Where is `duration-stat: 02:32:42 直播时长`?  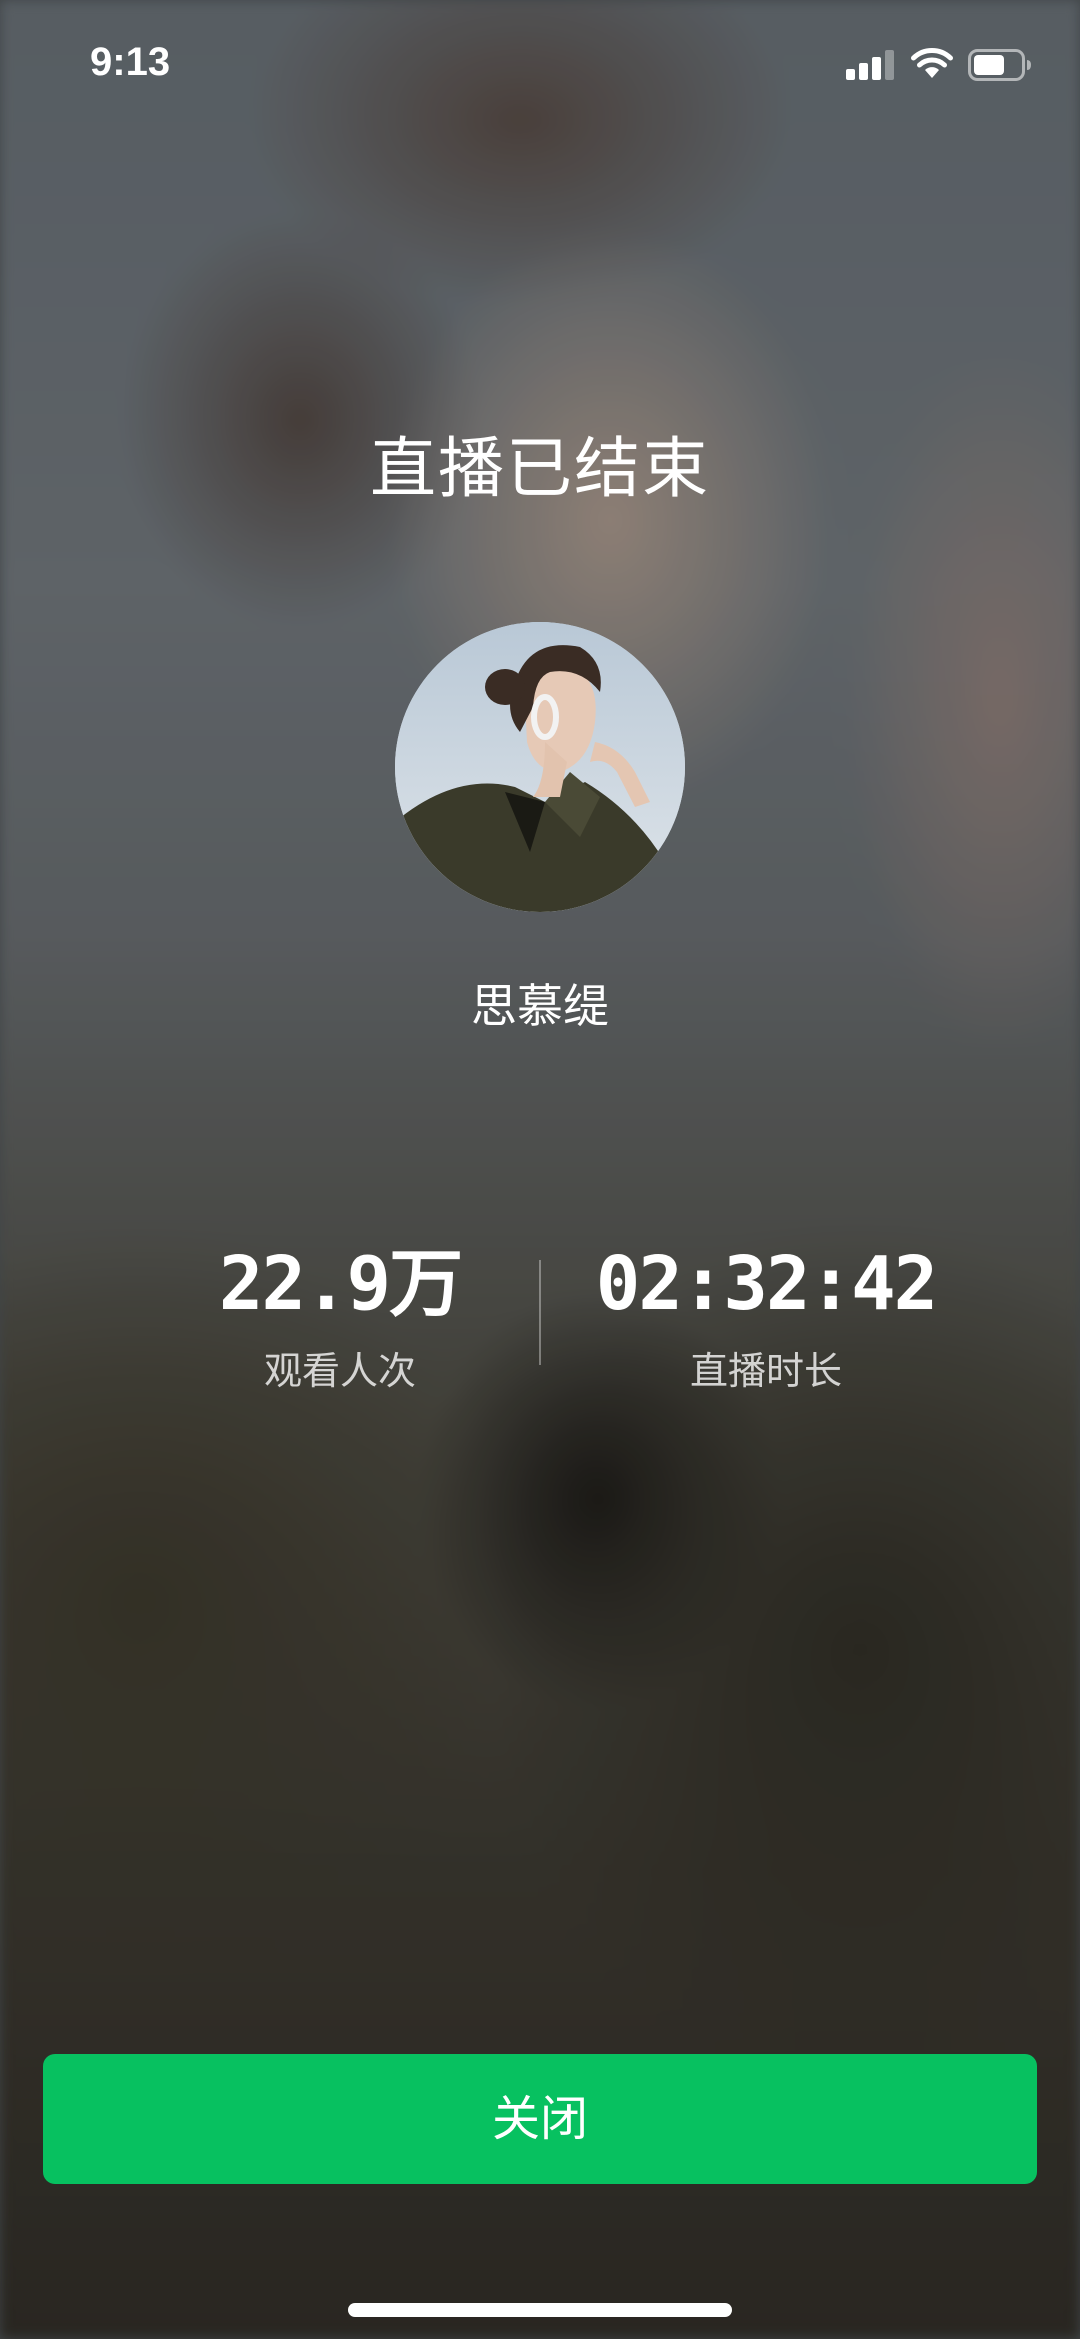
duration-stat: 02:32:42 直播时长 is located at coordinates (766, 1317).